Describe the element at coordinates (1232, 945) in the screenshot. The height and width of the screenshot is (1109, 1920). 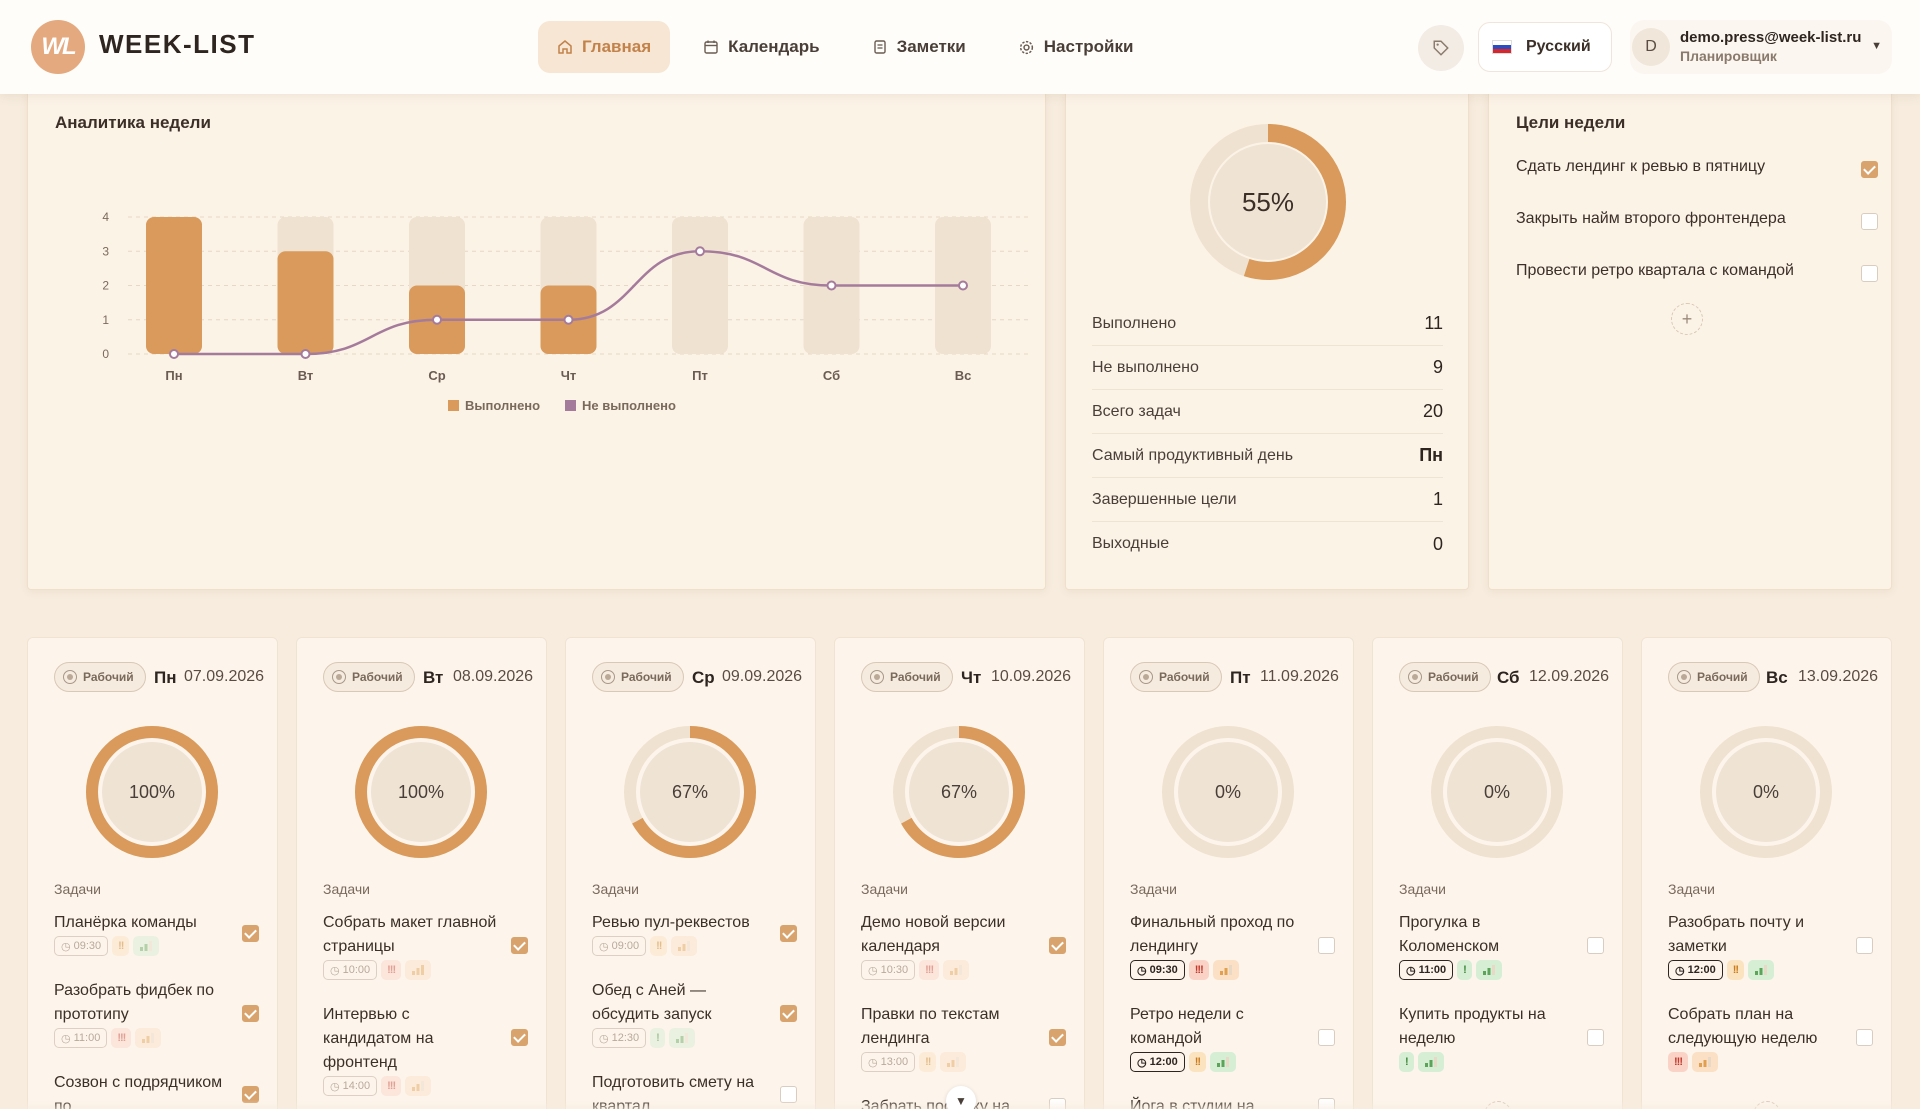
I see `task-item: Финальный проход по лендингу ◷ 09:30!!!` at that location.